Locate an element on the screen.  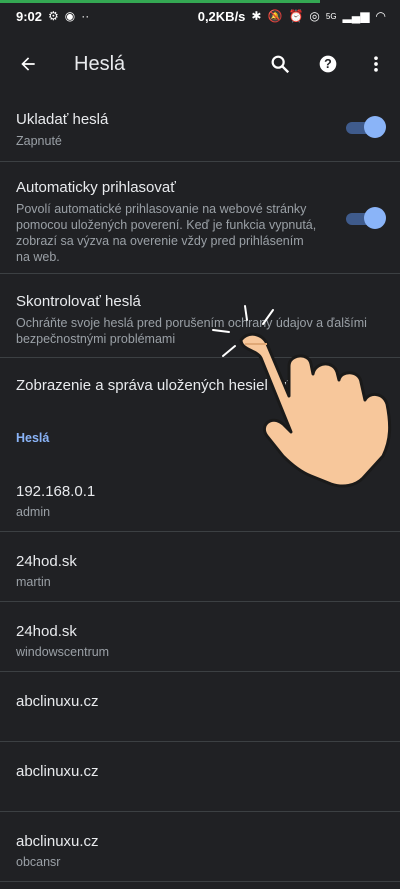
status-bar: 9:02 ⚙ ◉ ·· 0,2KB/s ✱ 🔕 ⏰ ◎ 5G ▂▄▆ ◠ is located at coordinates (200, 16).